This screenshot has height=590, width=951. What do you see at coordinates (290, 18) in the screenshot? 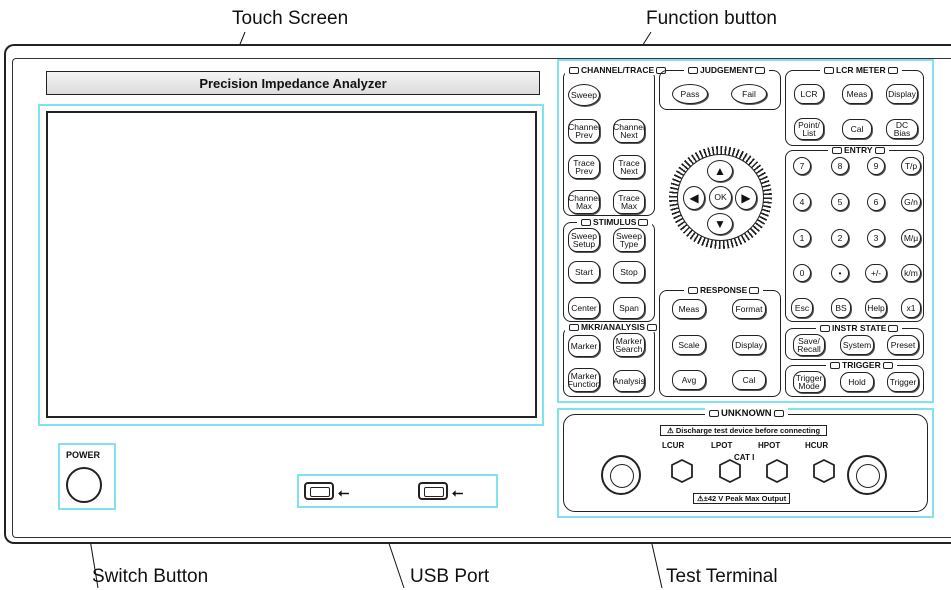
I see `touch-screen-callout: Touch Screen` at bounding box center [290, 18].